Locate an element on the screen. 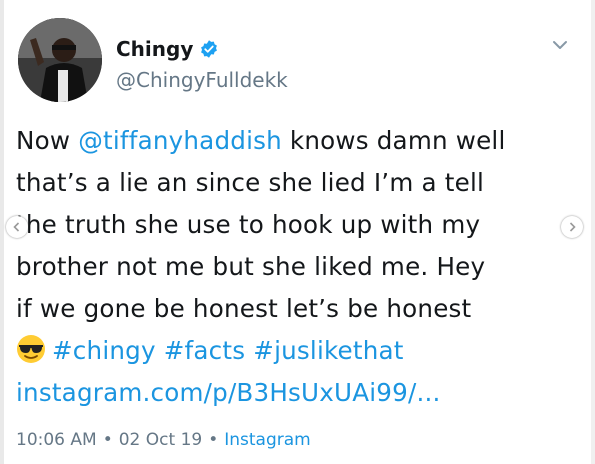 The height and width of the screenshot is (464, 595). tweet-meta: 10:06 AM • 02 Oct 19 • Instagram is located at coordinates (163, 440).